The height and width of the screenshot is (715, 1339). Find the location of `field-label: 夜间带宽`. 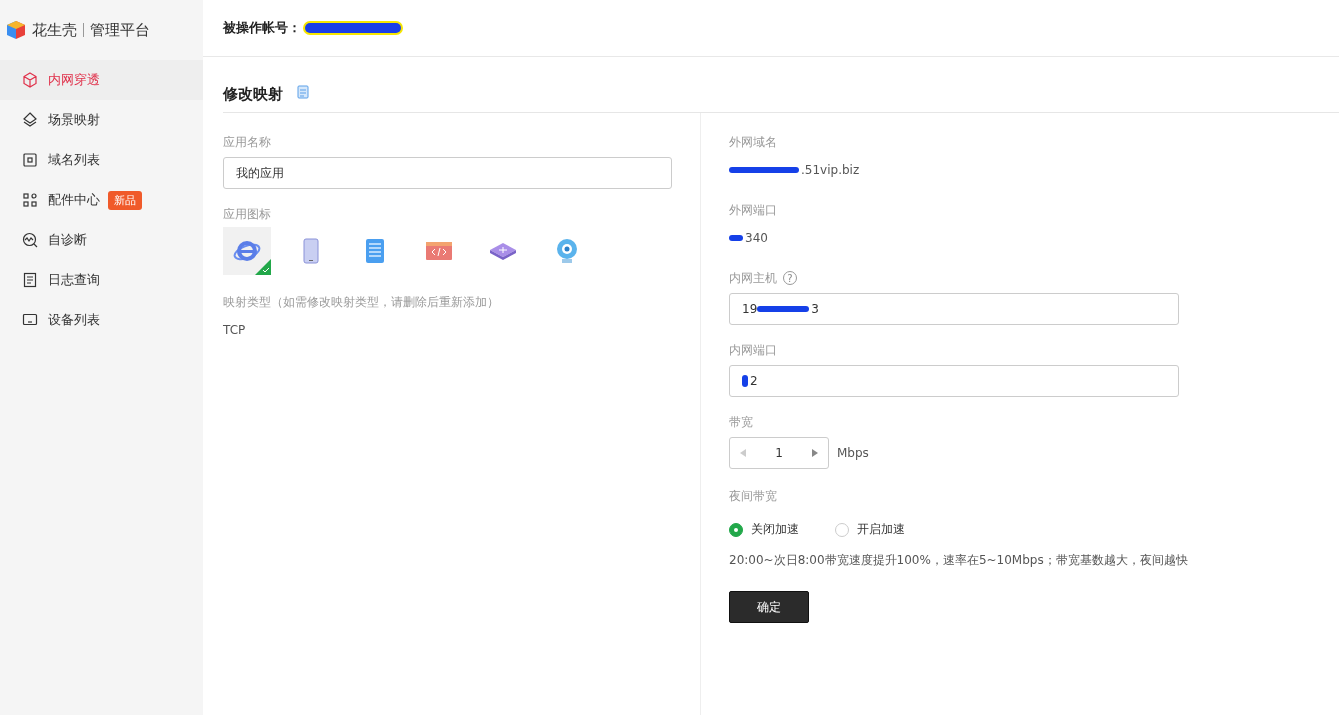

field-label: 夜间带宽 is located at coordinates (753, 496).